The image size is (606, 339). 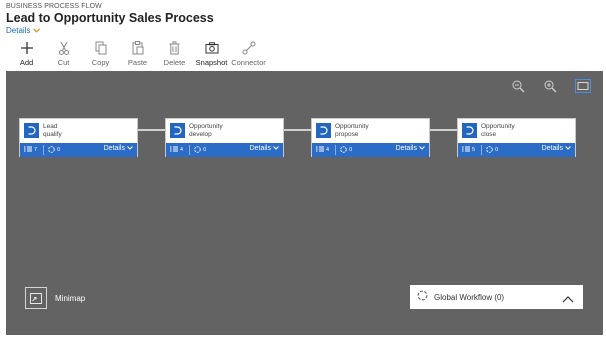 I want to click on chevron-up-icon, so click(x=568, y=299).